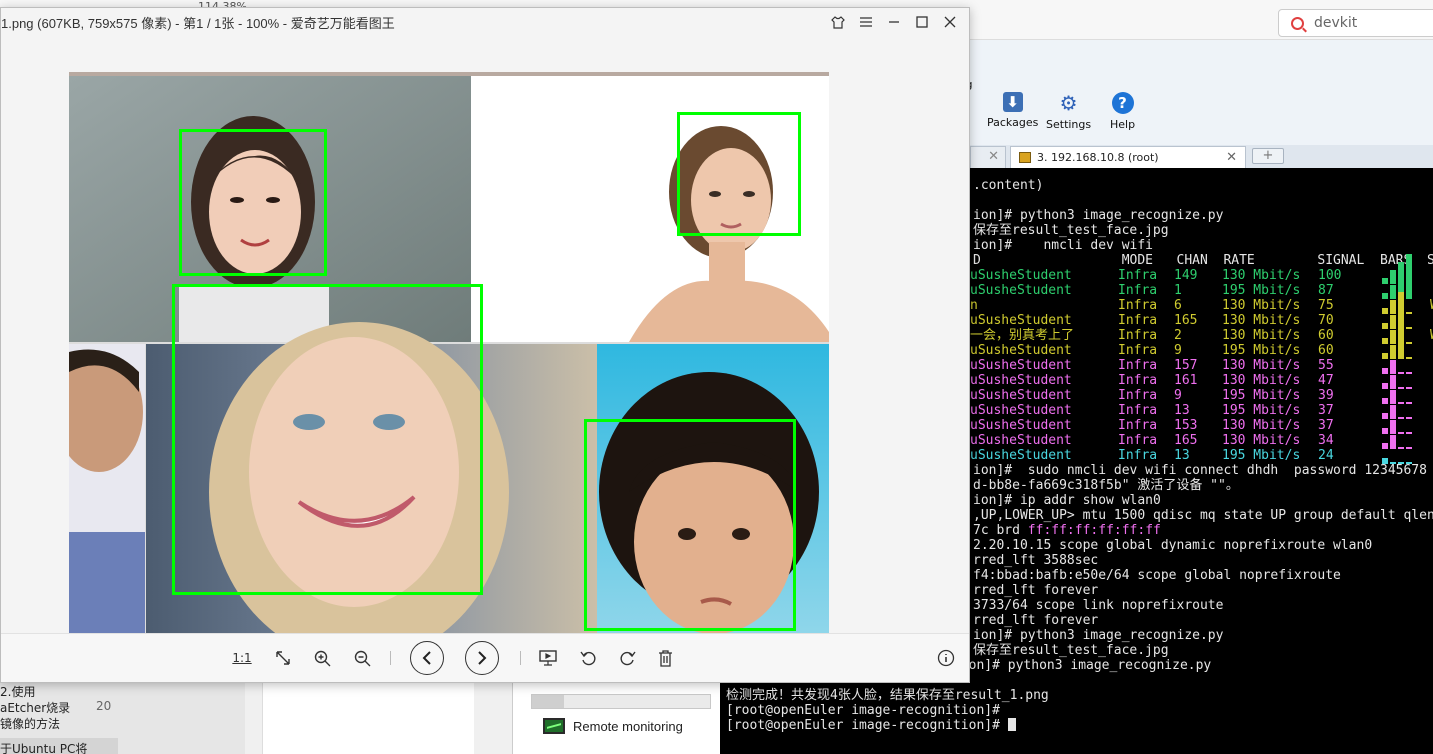 Image resolution: width=1433 pixels, height=754 pixels. What do you see at coordinates (1012, 110) in the screenshot?
I see `packages-button: ⬇ Packages` at bounding box center [1012, 110].